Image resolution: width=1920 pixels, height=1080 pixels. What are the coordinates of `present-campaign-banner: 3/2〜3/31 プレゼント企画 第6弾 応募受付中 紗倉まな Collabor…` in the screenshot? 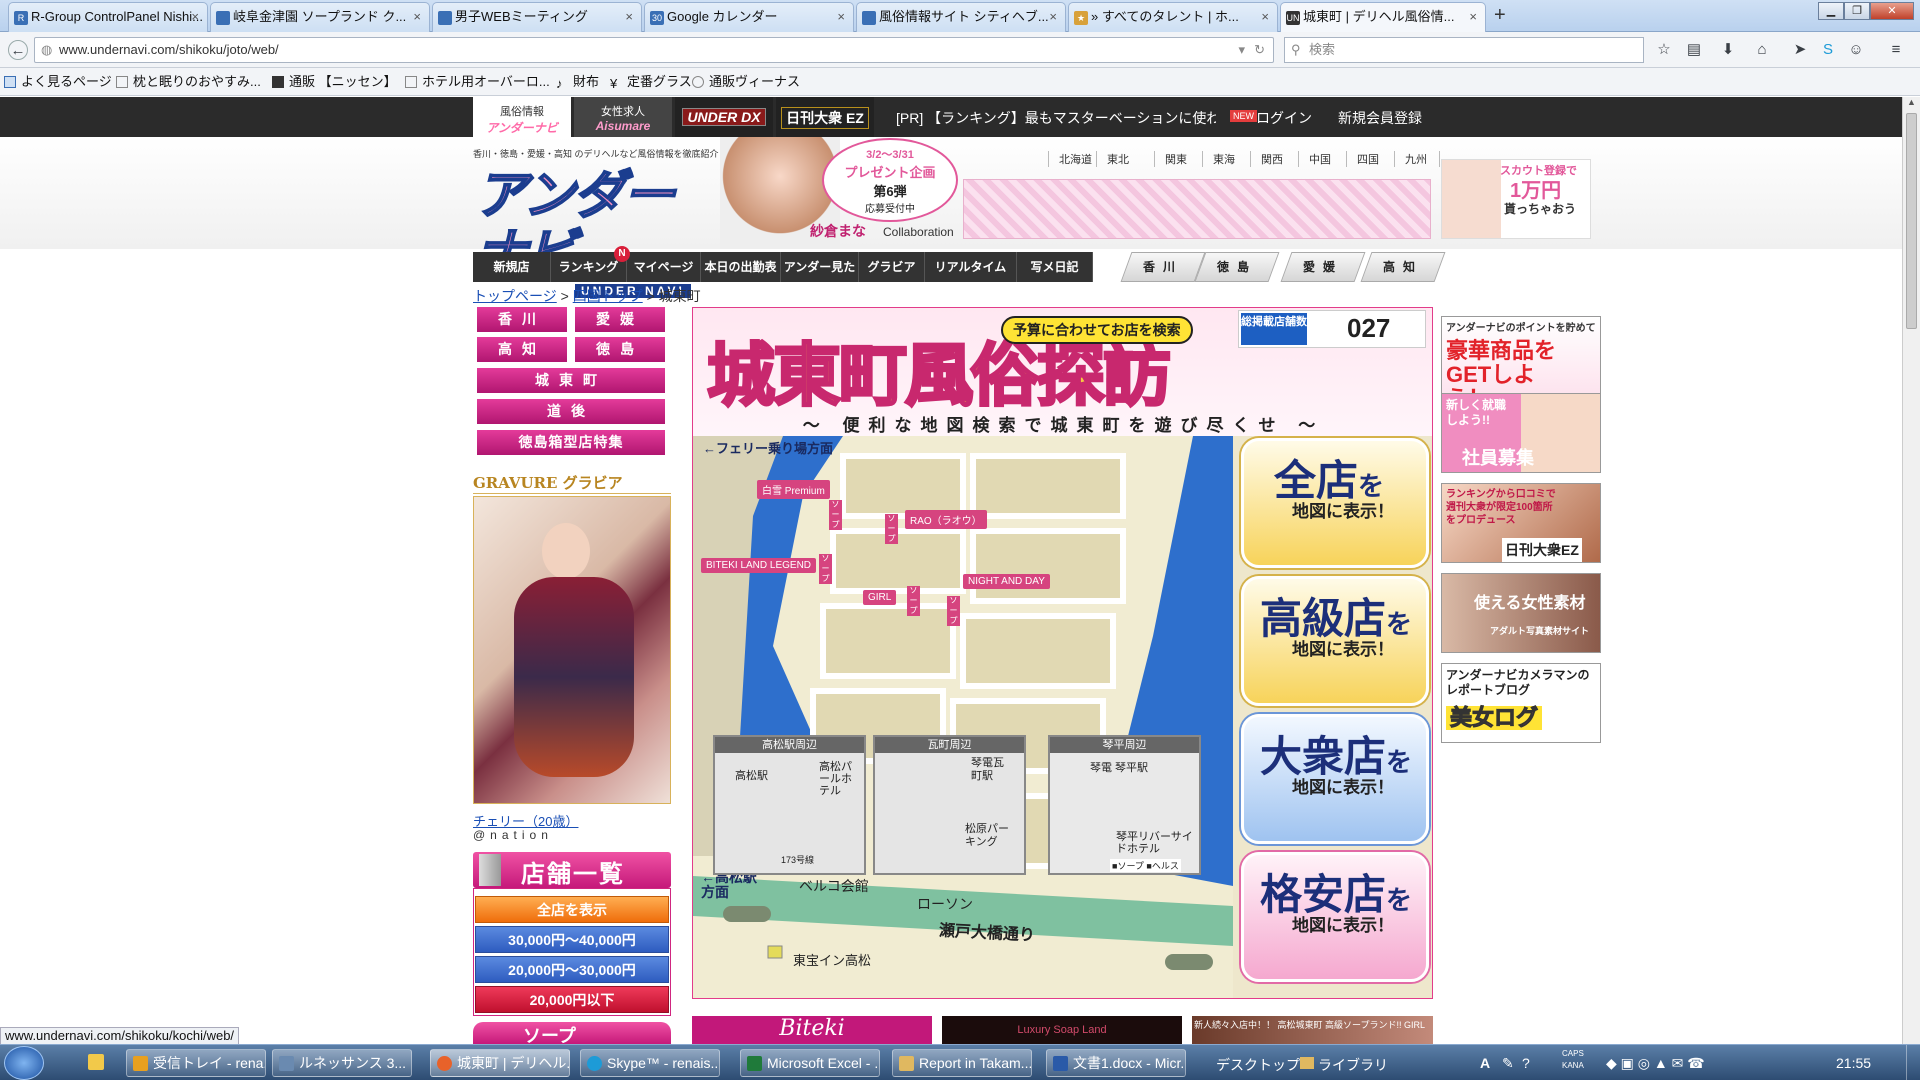 It's located at (840, 193).